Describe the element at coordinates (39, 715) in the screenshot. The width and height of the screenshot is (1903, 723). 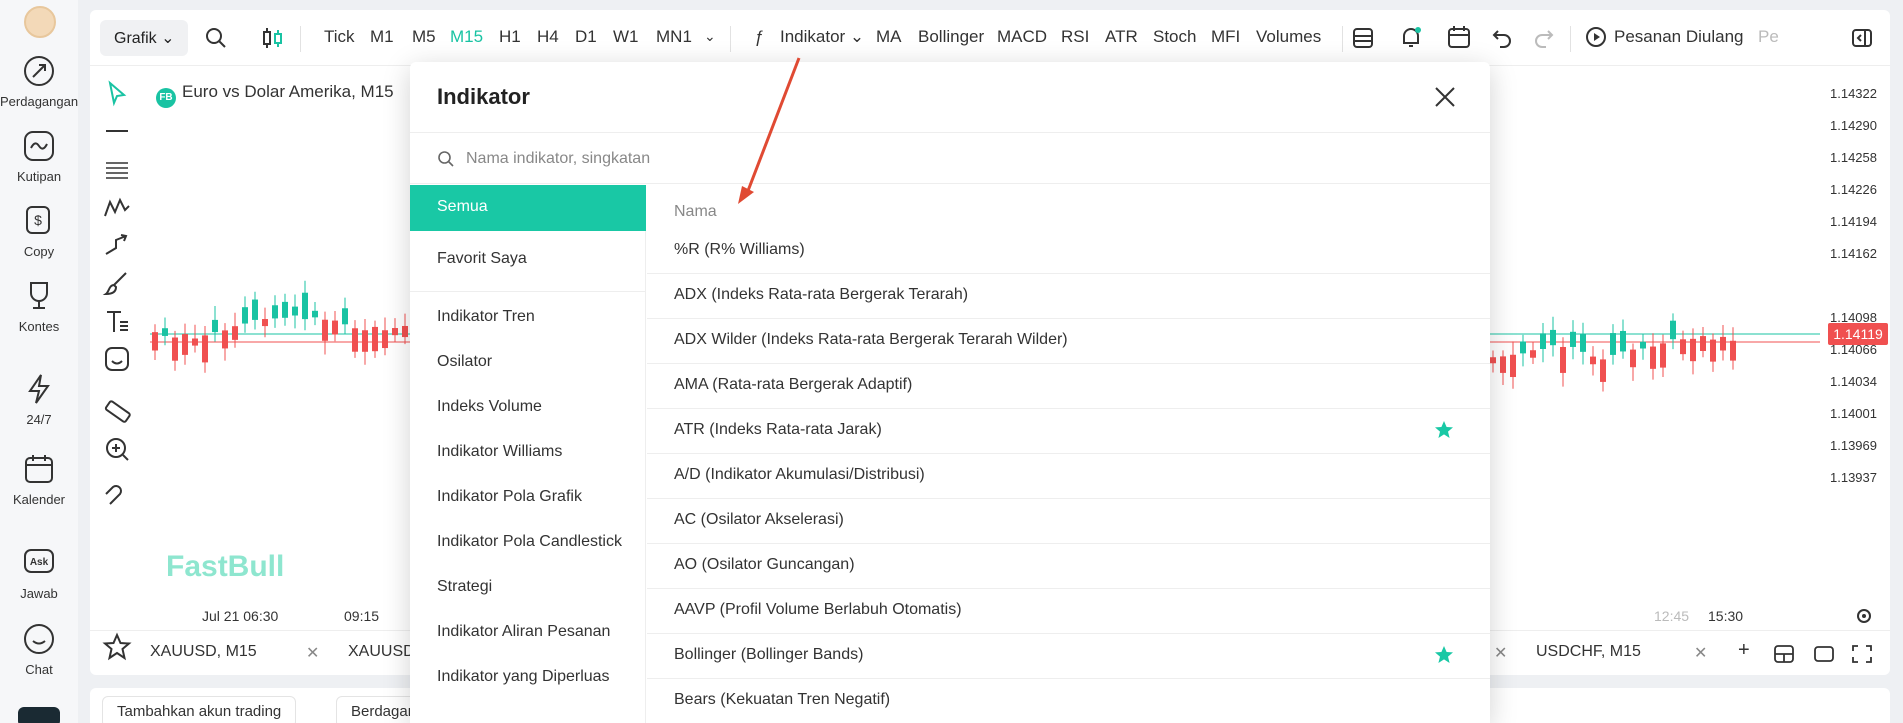
I see `home-icon` at that location.